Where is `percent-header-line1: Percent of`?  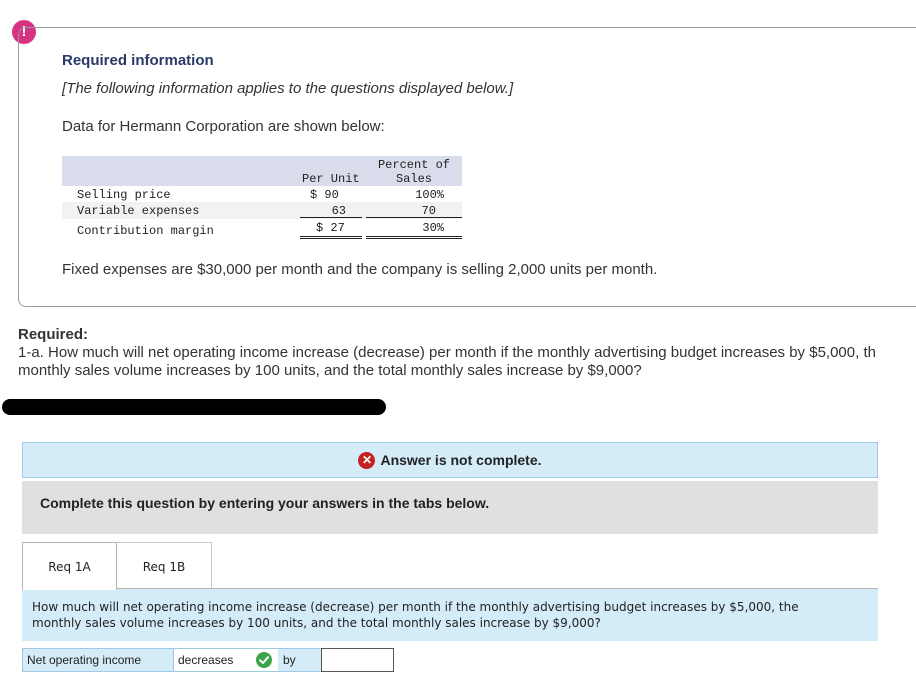
percent-header-line1: Percent of is located at coordinates (413, 165).